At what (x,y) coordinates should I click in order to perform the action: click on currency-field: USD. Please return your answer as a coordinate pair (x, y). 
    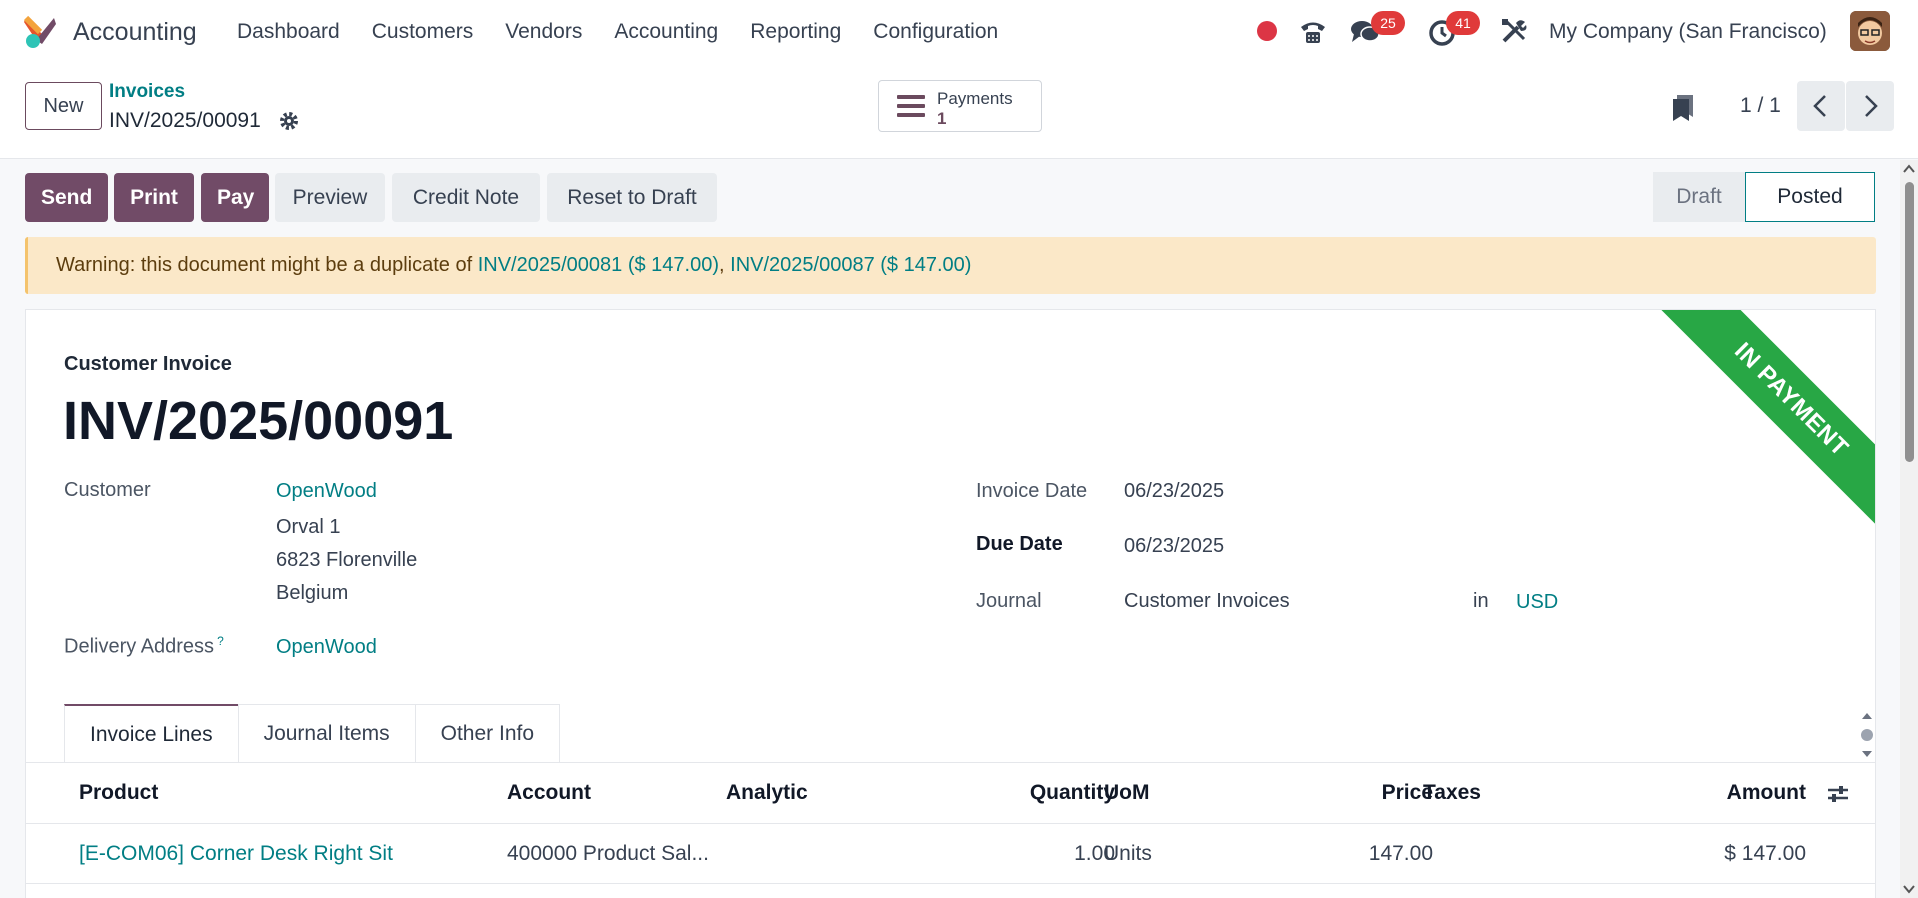
    Looking at the image, I should click on (1537, 602).